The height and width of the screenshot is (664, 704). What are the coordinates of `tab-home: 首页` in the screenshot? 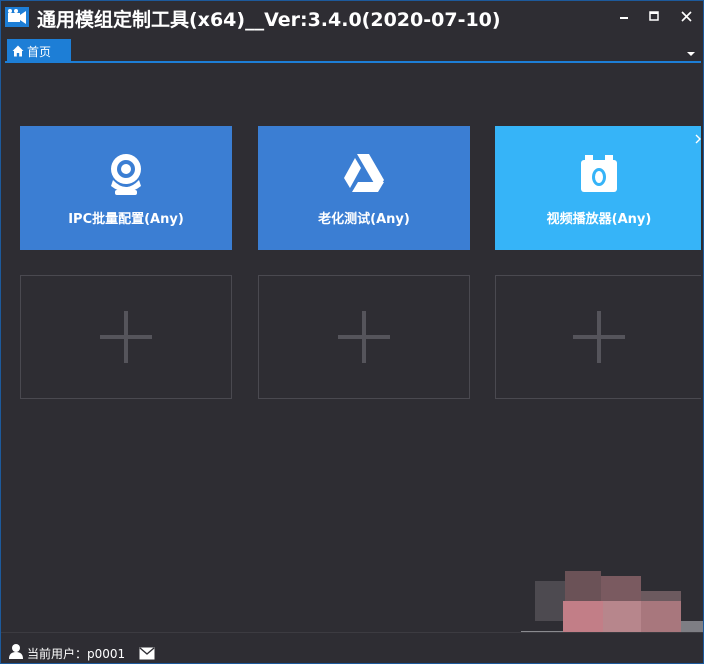 It's located at (39, 51).